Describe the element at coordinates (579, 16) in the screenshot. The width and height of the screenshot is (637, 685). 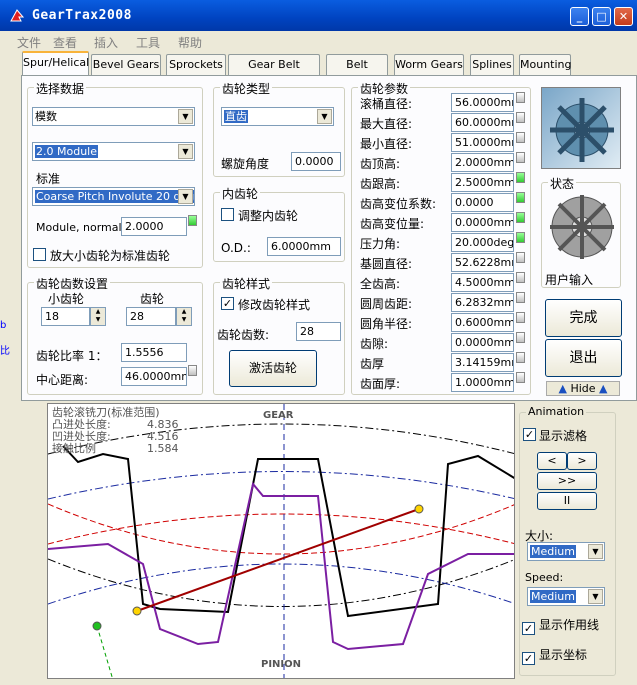
I see `minimize-button: _` at that location.